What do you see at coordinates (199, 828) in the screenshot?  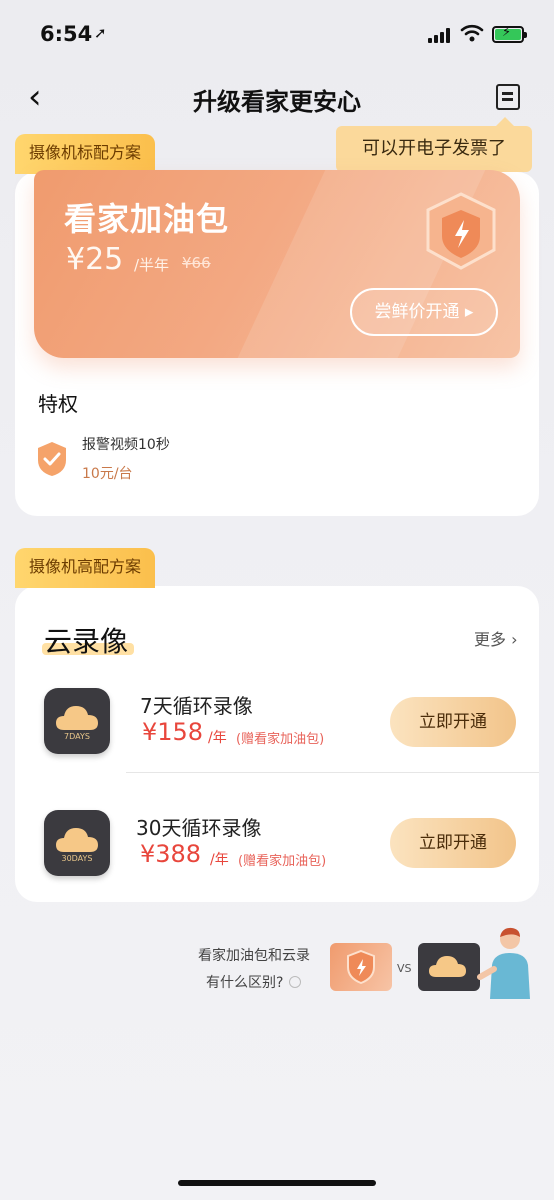 I see `plan-name: 30天循环录像` at bounding box center [199, 828].